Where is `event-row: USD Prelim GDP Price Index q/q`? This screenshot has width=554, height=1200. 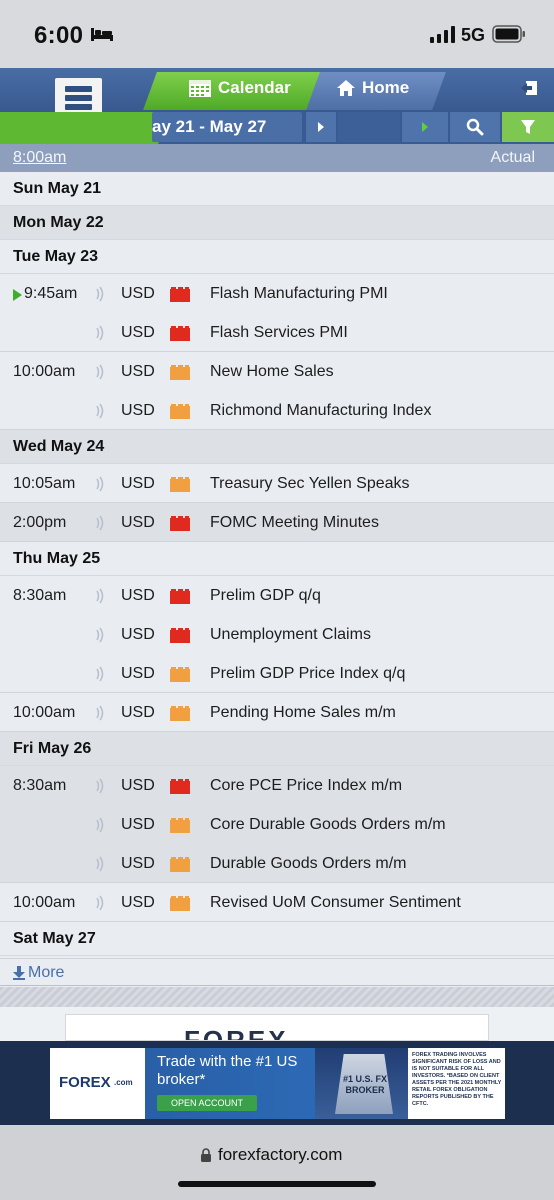
event-row: USD Prelim GDP Price Index q/q is located at coordinates (277, 673).